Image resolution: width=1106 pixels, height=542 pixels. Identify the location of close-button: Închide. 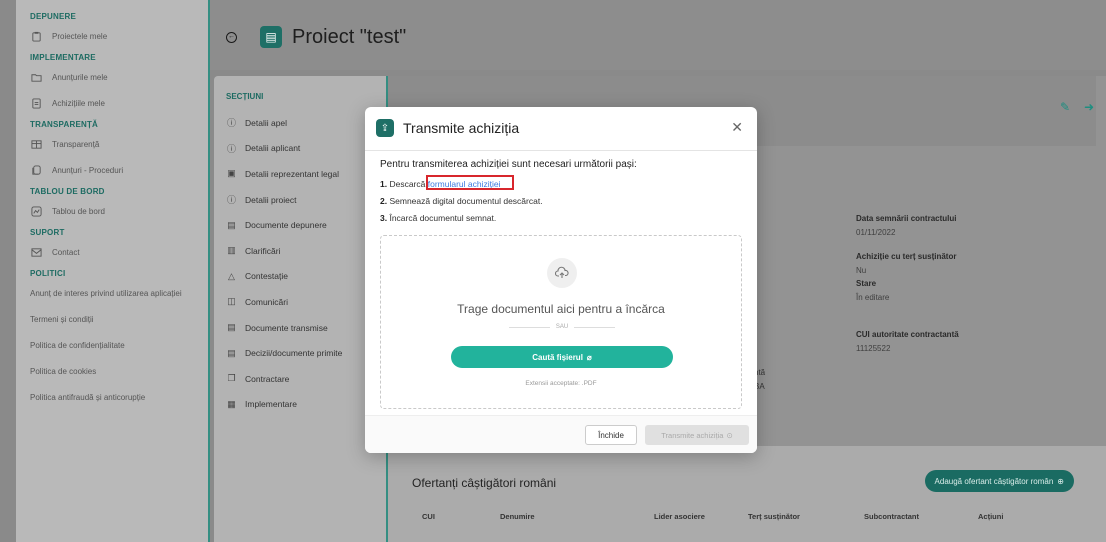
(611, 435).